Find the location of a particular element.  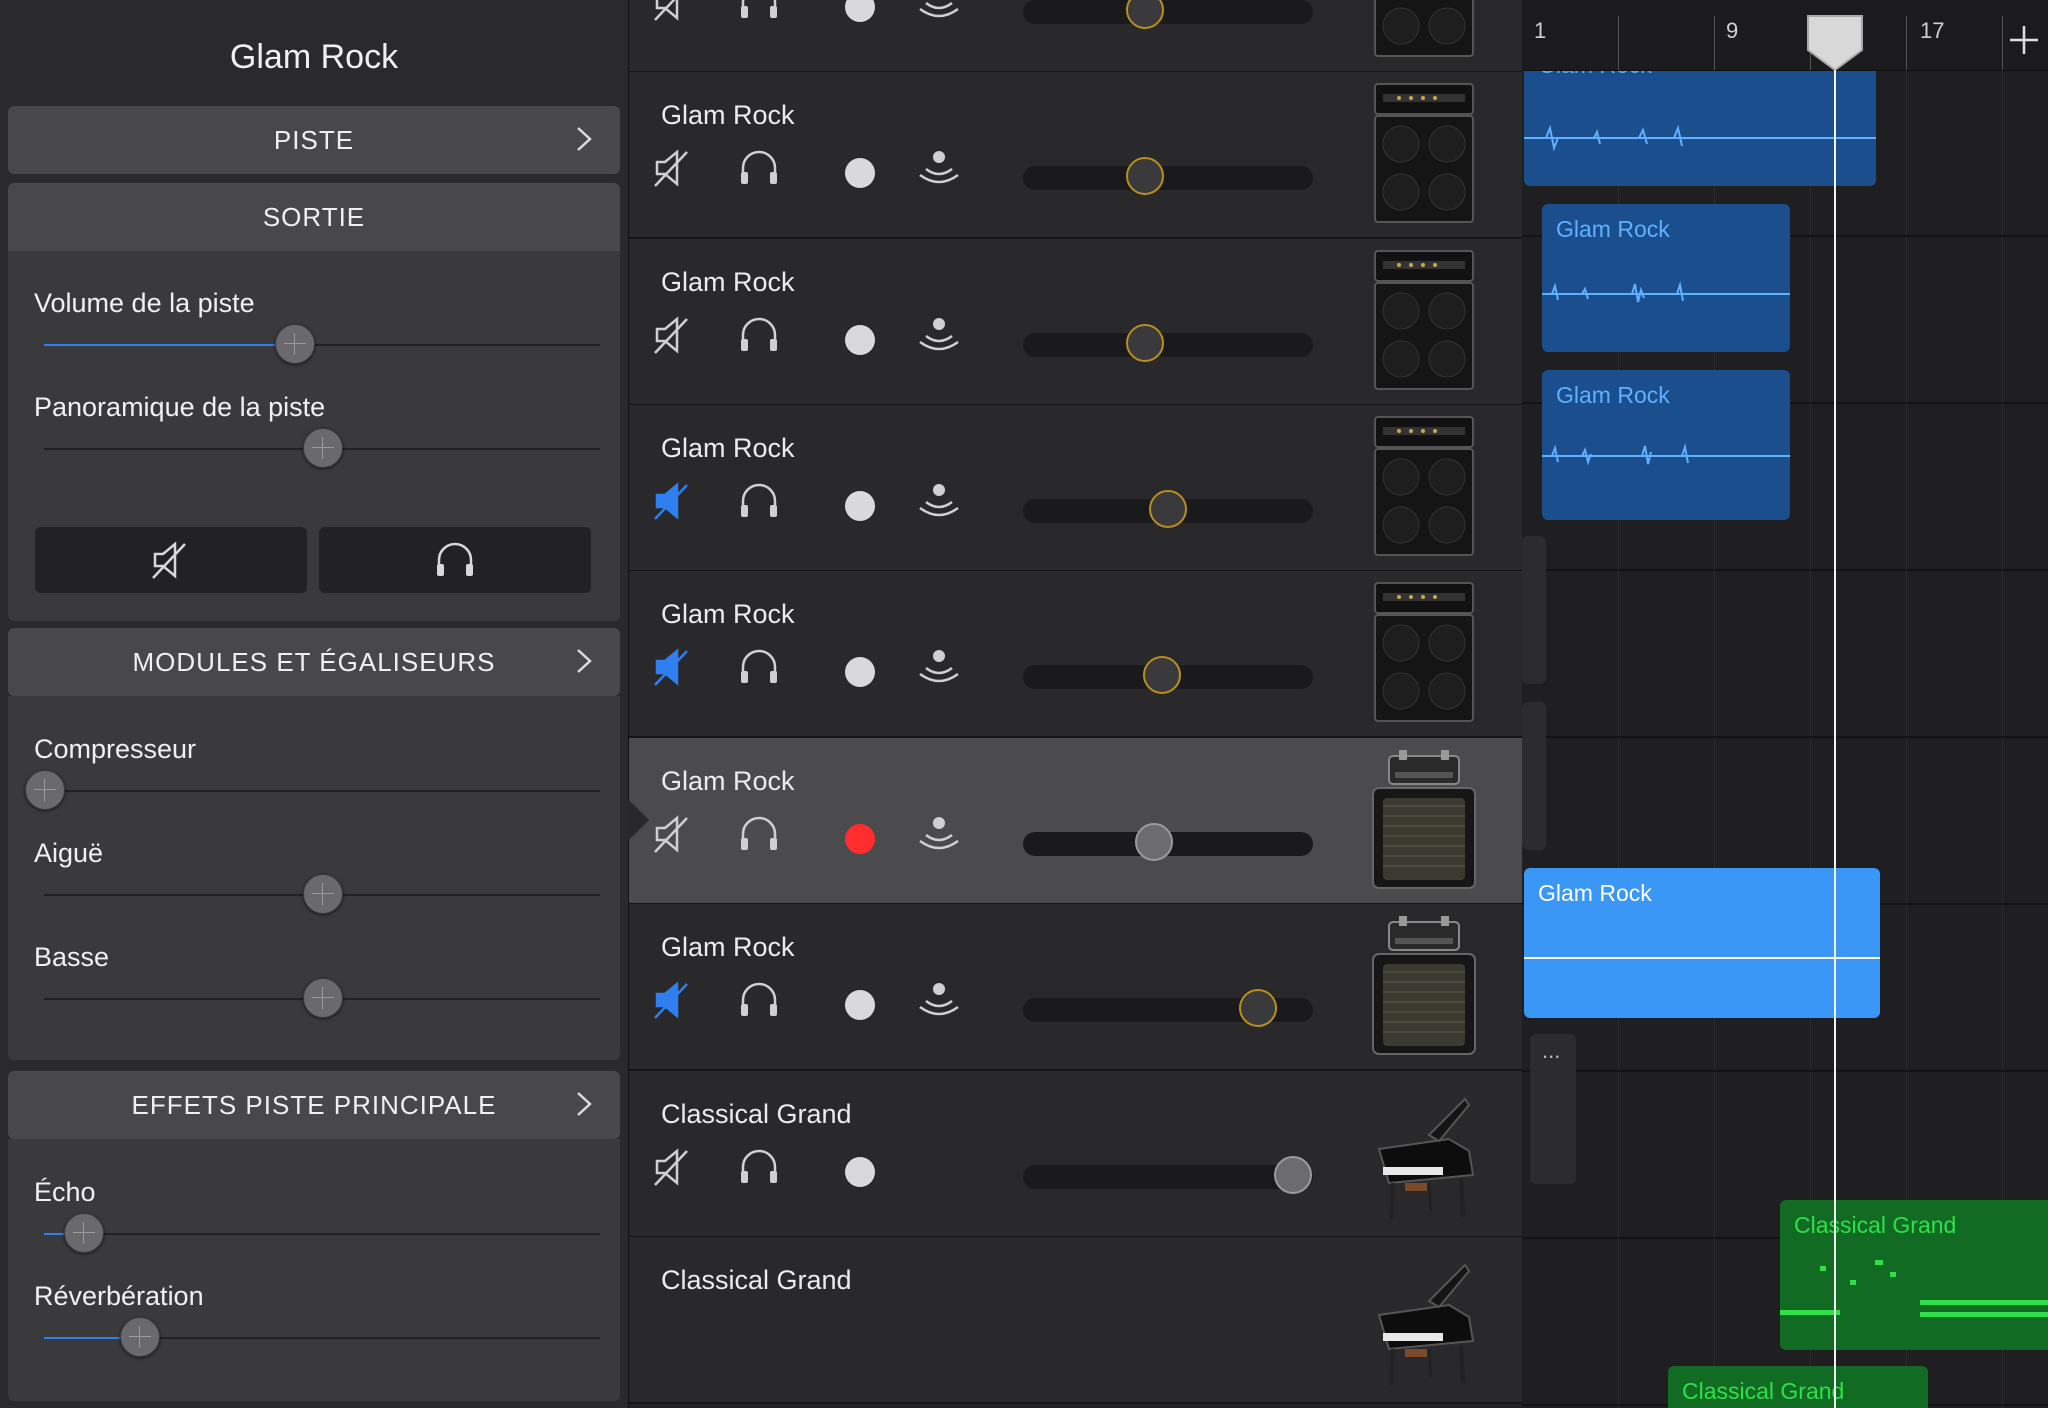

treble-knob is located at coordinates (323, 894).